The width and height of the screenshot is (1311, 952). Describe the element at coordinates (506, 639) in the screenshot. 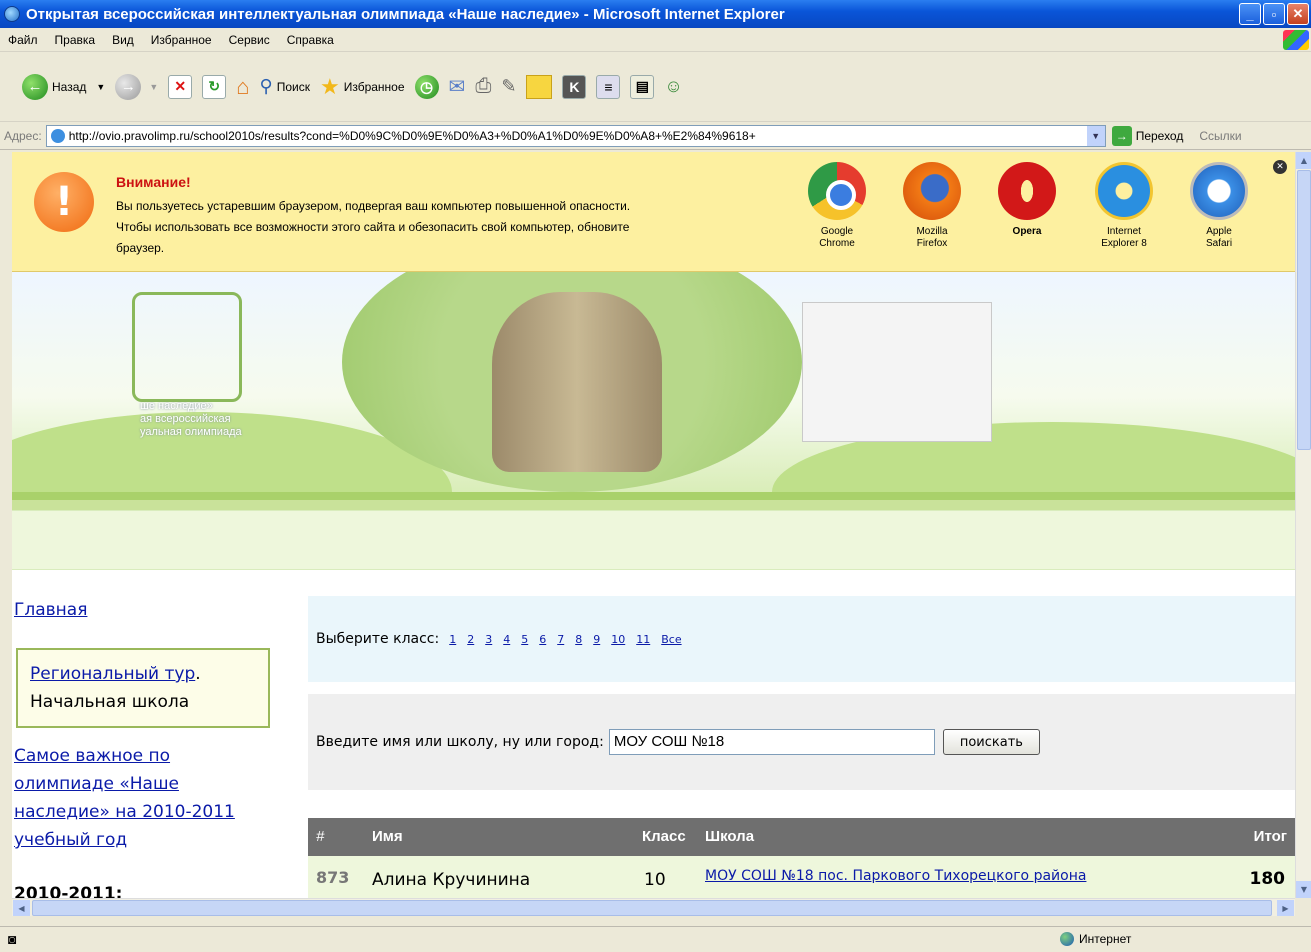

I see `class-link-4: 4` at that location.